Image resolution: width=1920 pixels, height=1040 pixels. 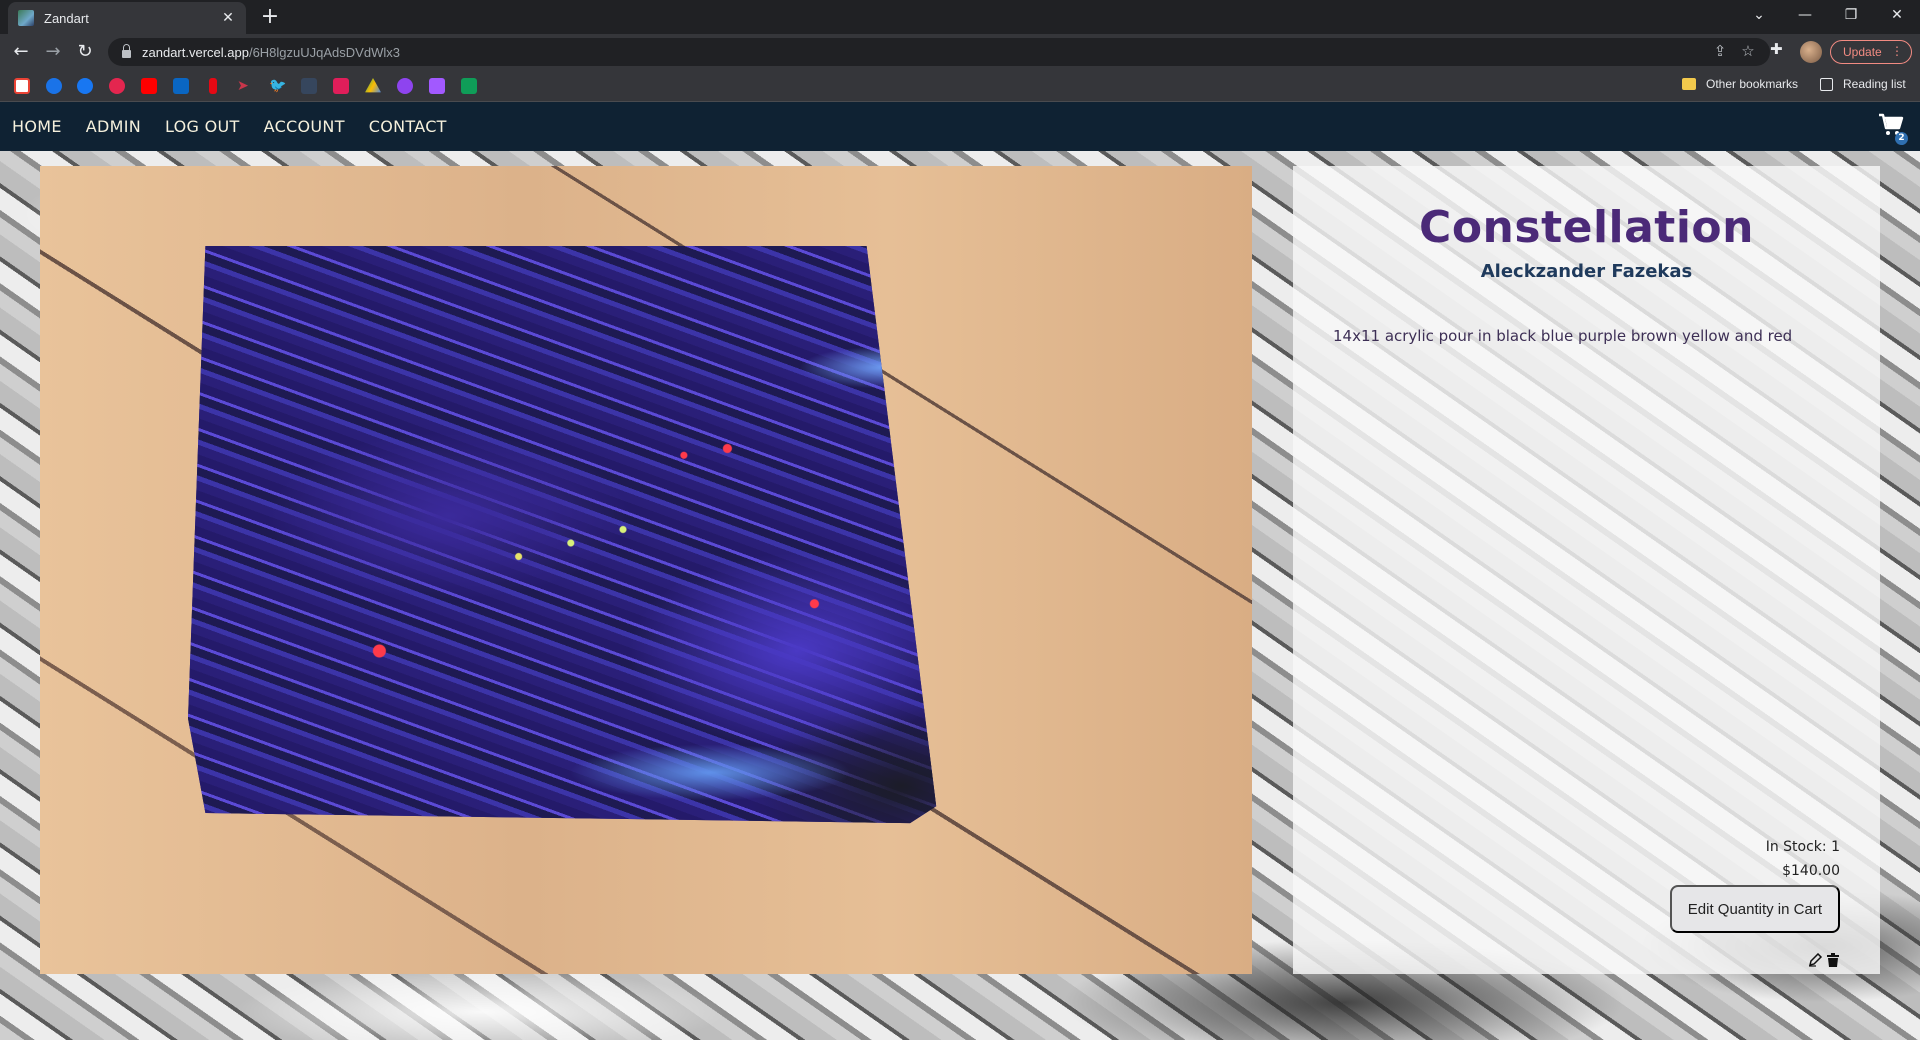 What do you see at coordinates (113, 126) in the screenshot?
I see `nav-admin: ADMIN` at bounding box center [113, 126].